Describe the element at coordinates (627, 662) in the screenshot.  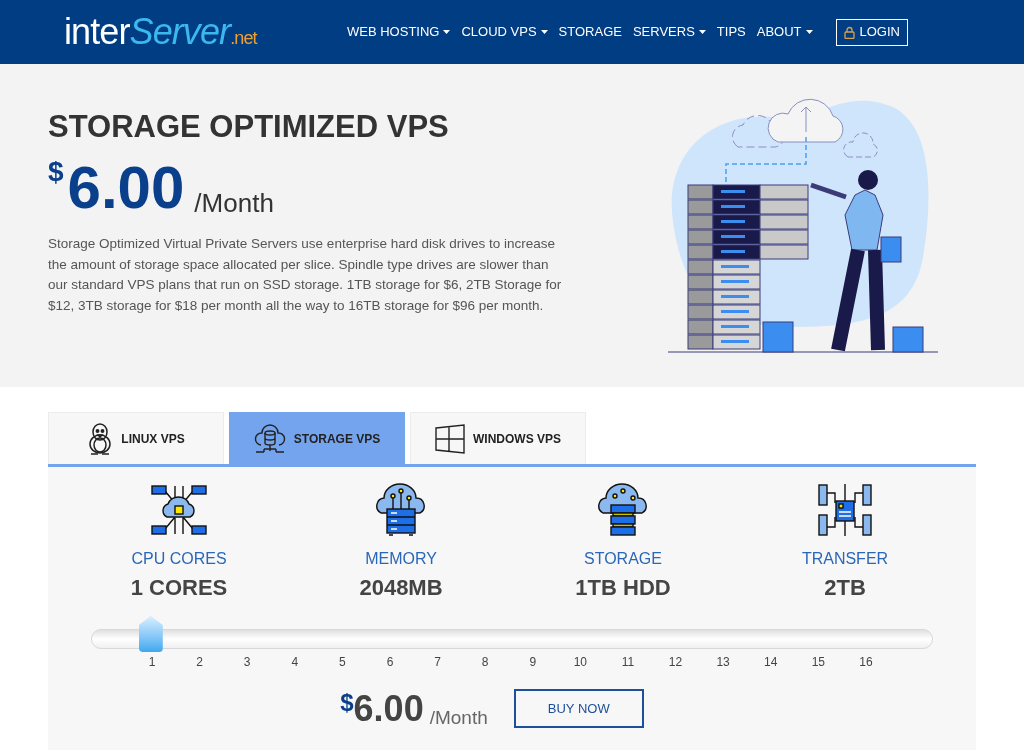
I see `tick-label: 11` at that location.